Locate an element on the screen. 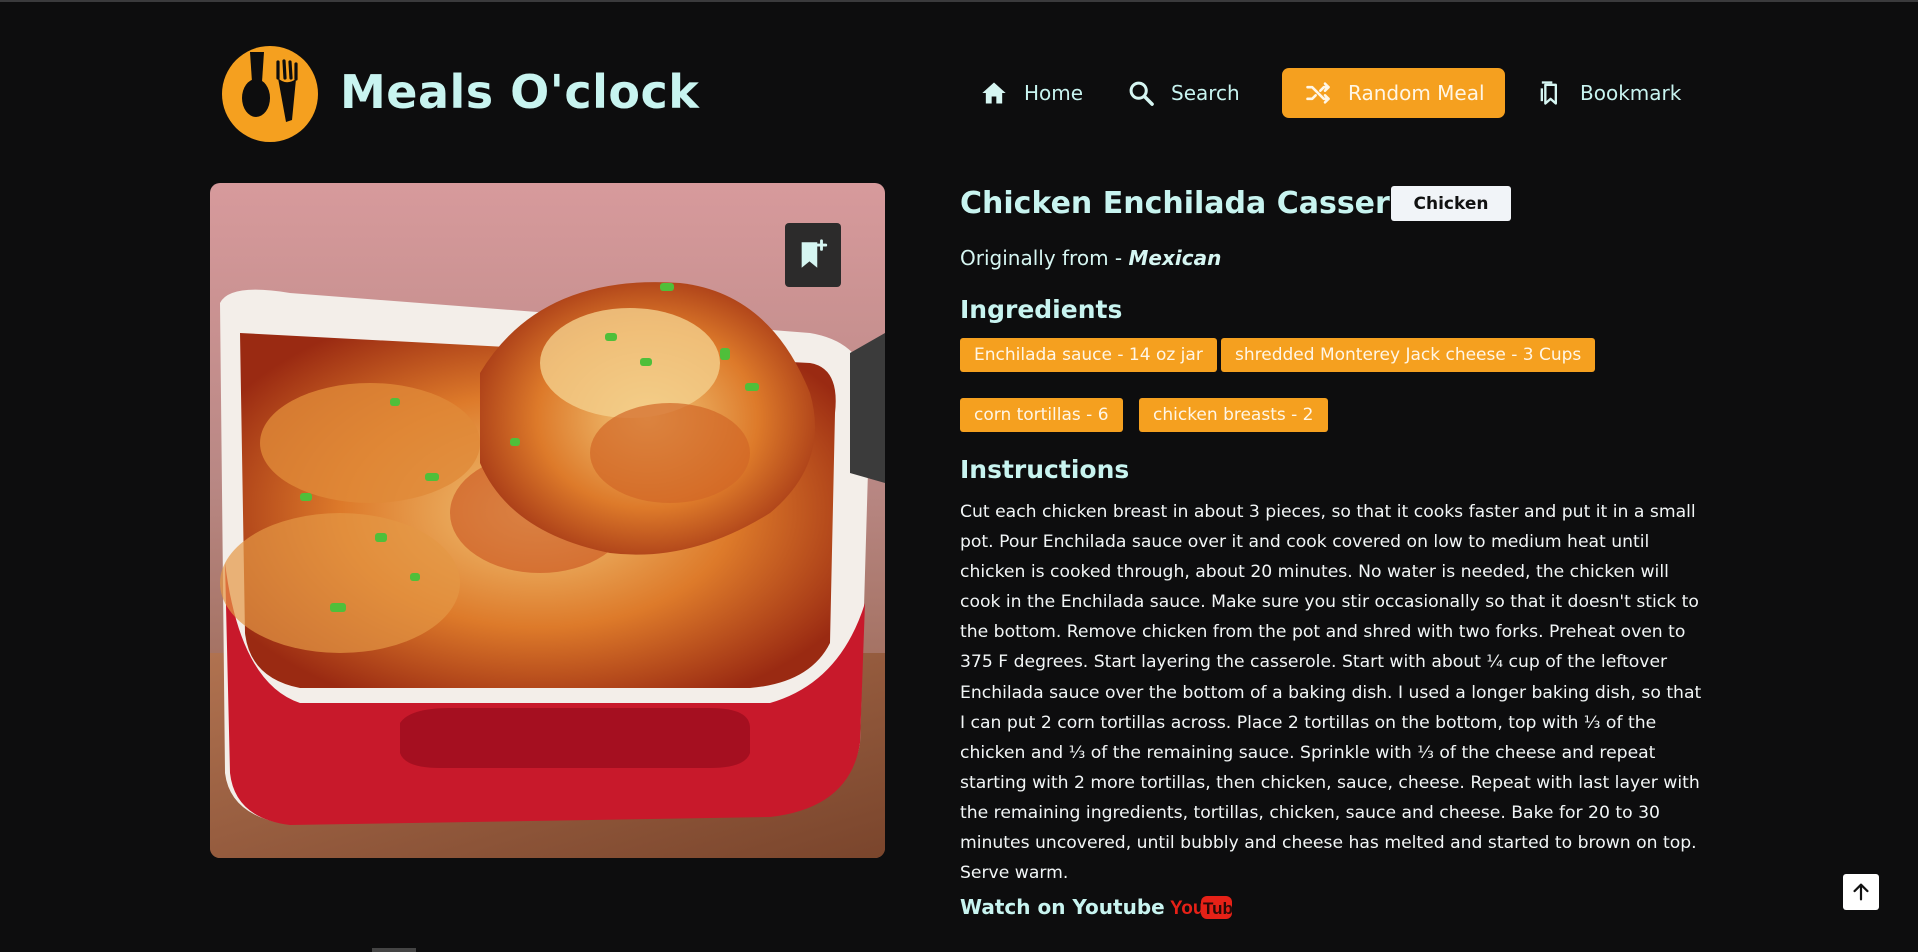 This screenshot has width=1918, height=952. ingredient-chip: corn tortillas - 6 is located at coordinates (1041, 415).